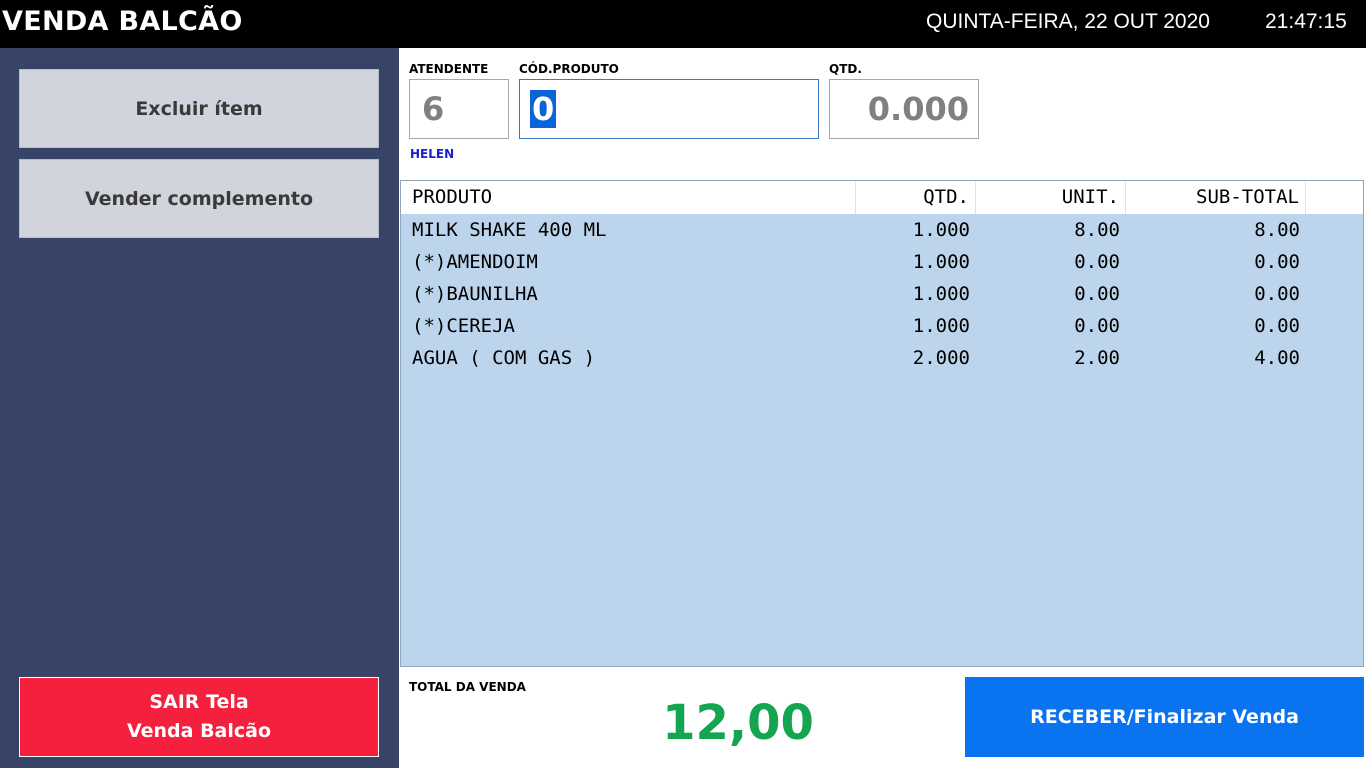 The width and height of the screenshot is (1366, 768). Describe the element at coordinates (199, 702) in the screenshot. I see `exit-button-line1: SAIR Tela` at that location.